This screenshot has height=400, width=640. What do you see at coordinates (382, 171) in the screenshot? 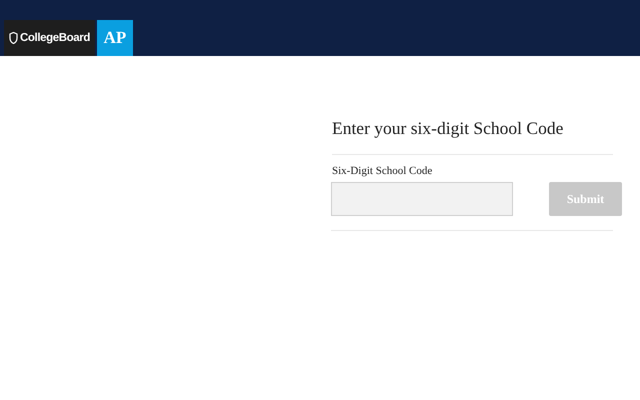
I see `field-label: Six-Digit School Code` at bounding box center [382, 171].